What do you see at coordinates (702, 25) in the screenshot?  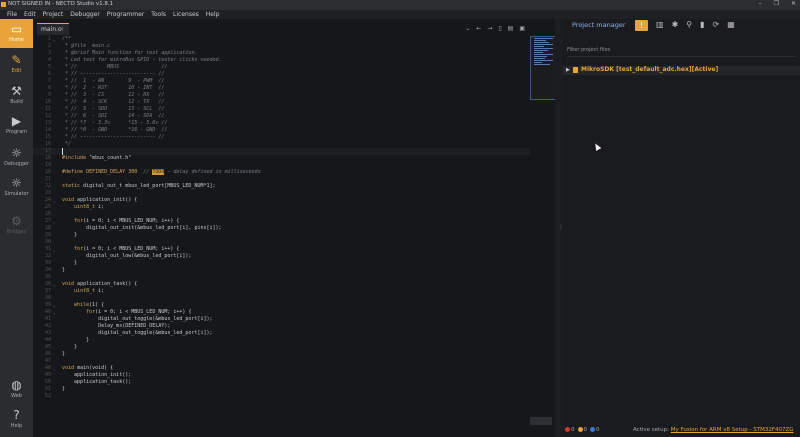 I see `library-icon: ▮` at bounding box center [702, 25].